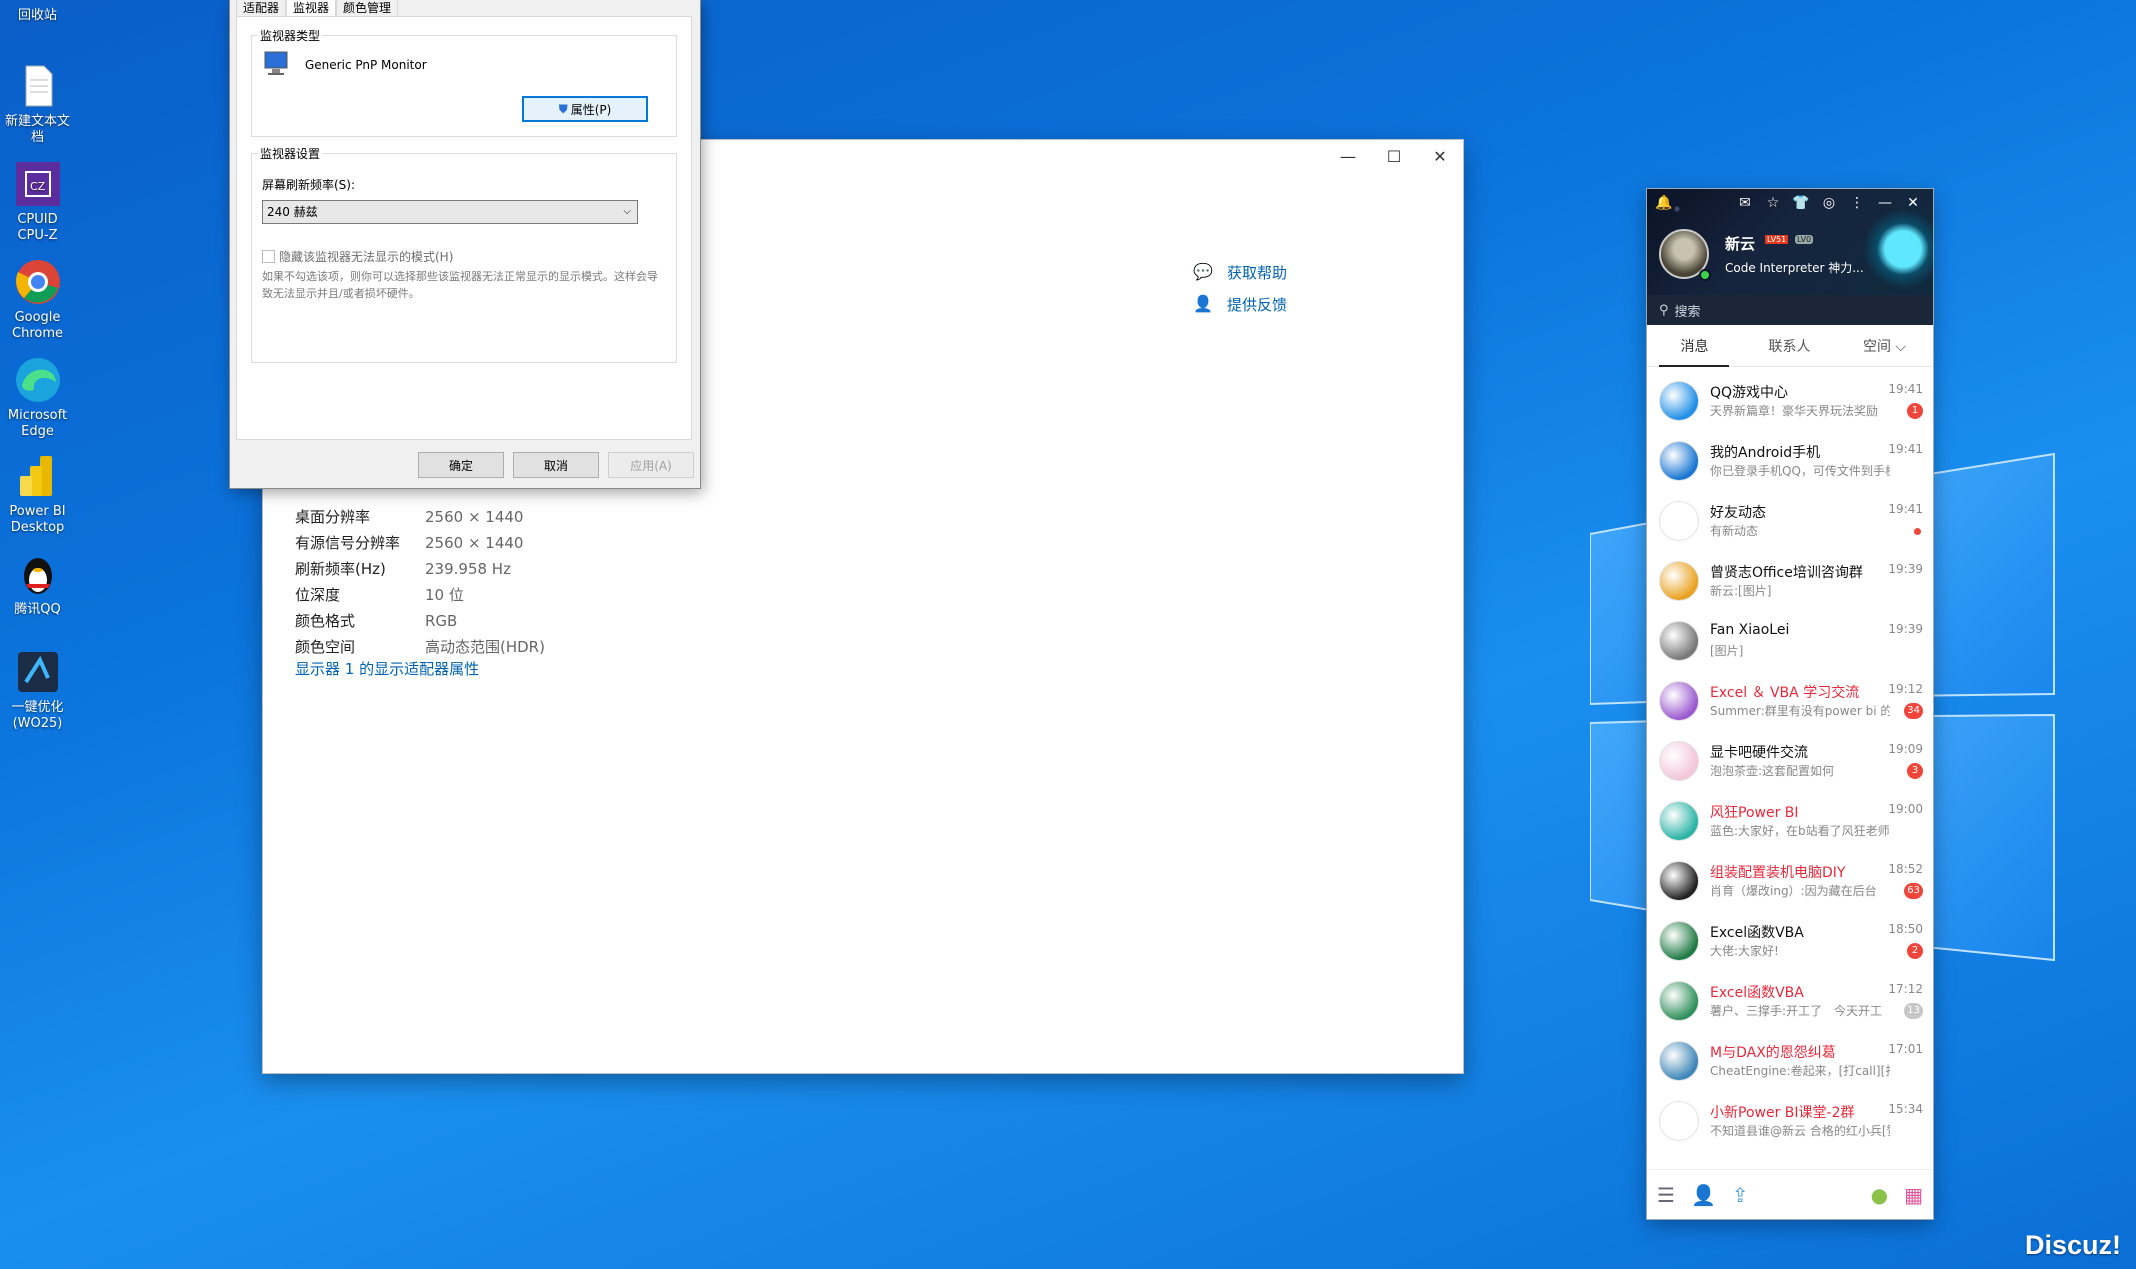 The height and width of the screenshot is (1269, 2136). I want to click on adapter-properties-link: 显示器 1 的显示适配器属性, so click(387, 668).